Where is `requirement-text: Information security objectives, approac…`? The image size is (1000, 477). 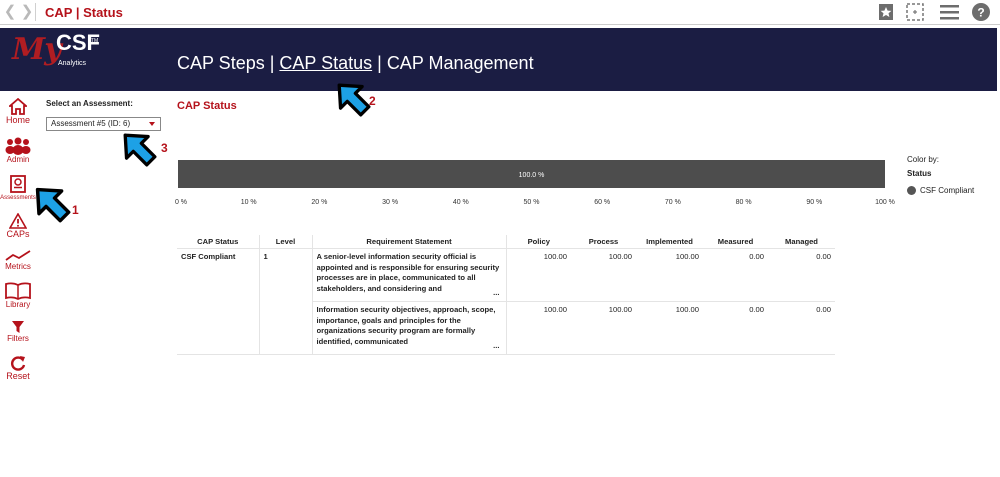 requirement-text: Information security objectives, approac… is located at coordinates (406, 325).